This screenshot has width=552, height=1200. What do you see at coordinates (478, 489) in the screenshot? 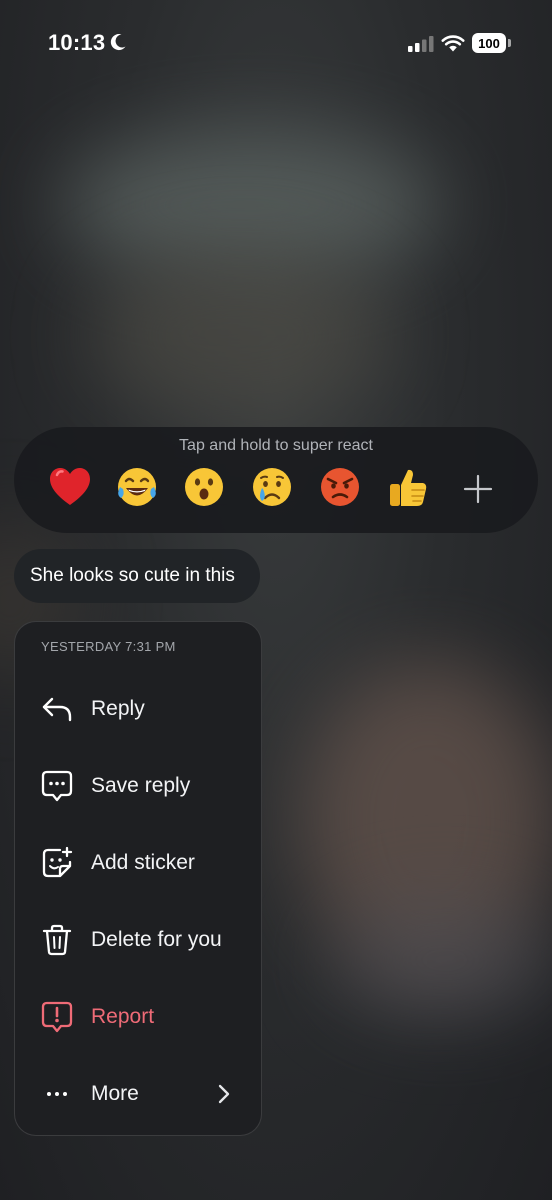
I see `plus-icon` at bounding box center [478, 489].